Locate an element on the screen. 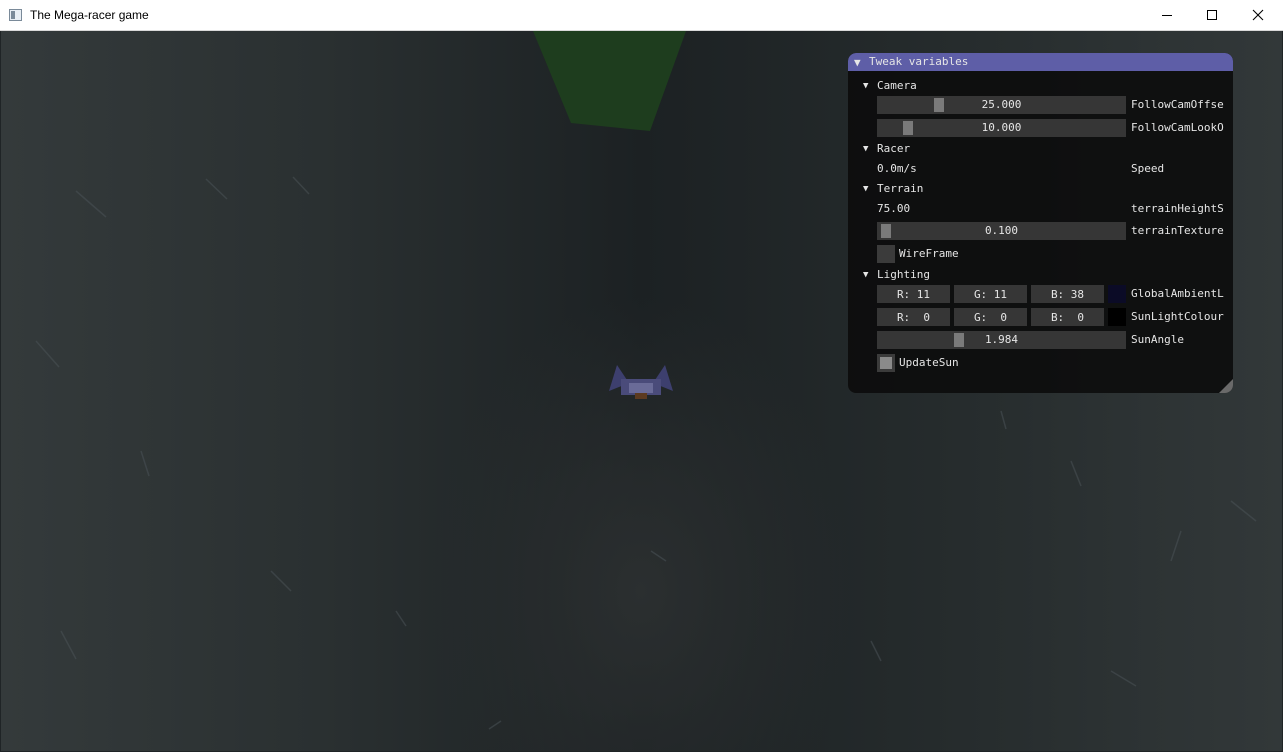 The width and height of the screenshot is (1283, 752). slider-value: 1.984 is located at coordinates (1001, 339).